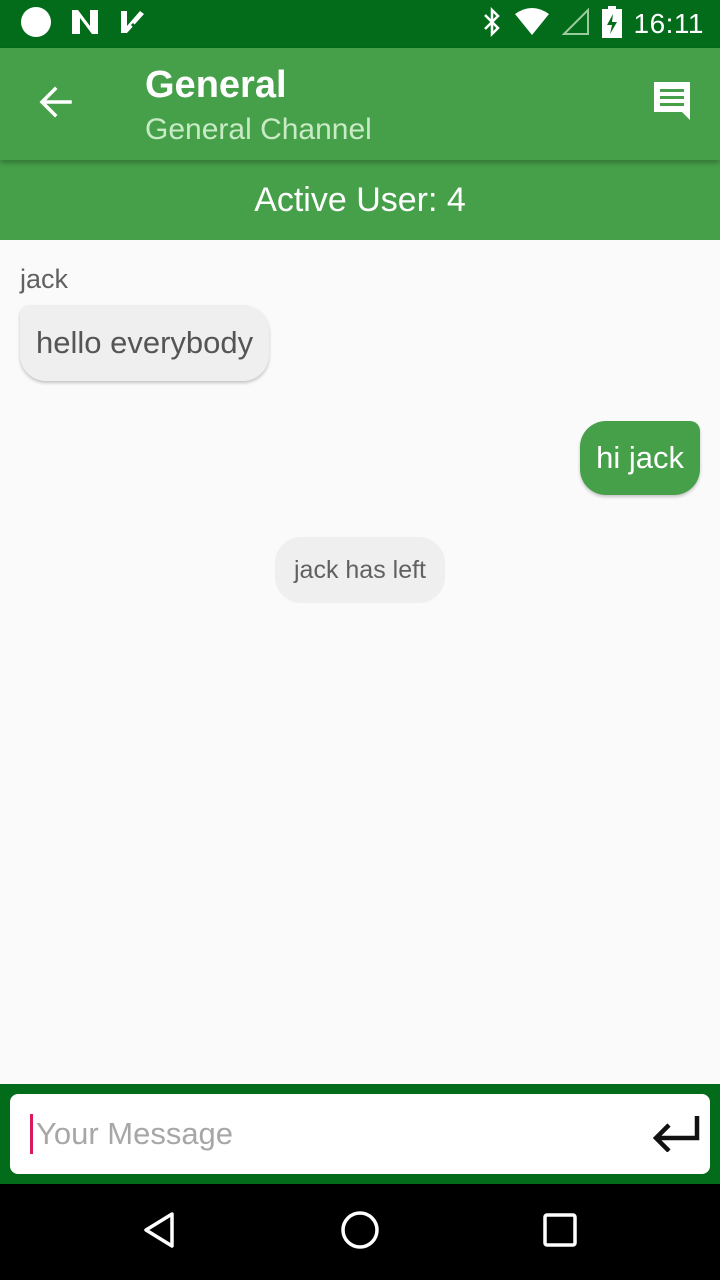 This screenshot has width=720, height=1280. I want to click on back-triangle-icon, so click(160, 1232).